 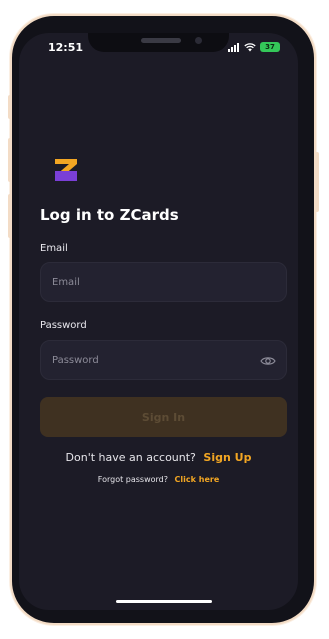 I want to click on signup-prompt: Don't have an account?, so click(x=130, y=457).